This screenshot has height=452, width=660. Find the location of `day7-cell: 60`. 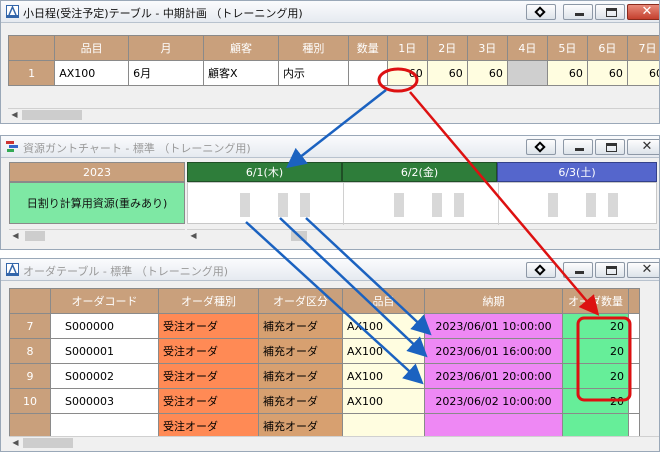

day7-cell: 60 is located at coordinates (642, 73).